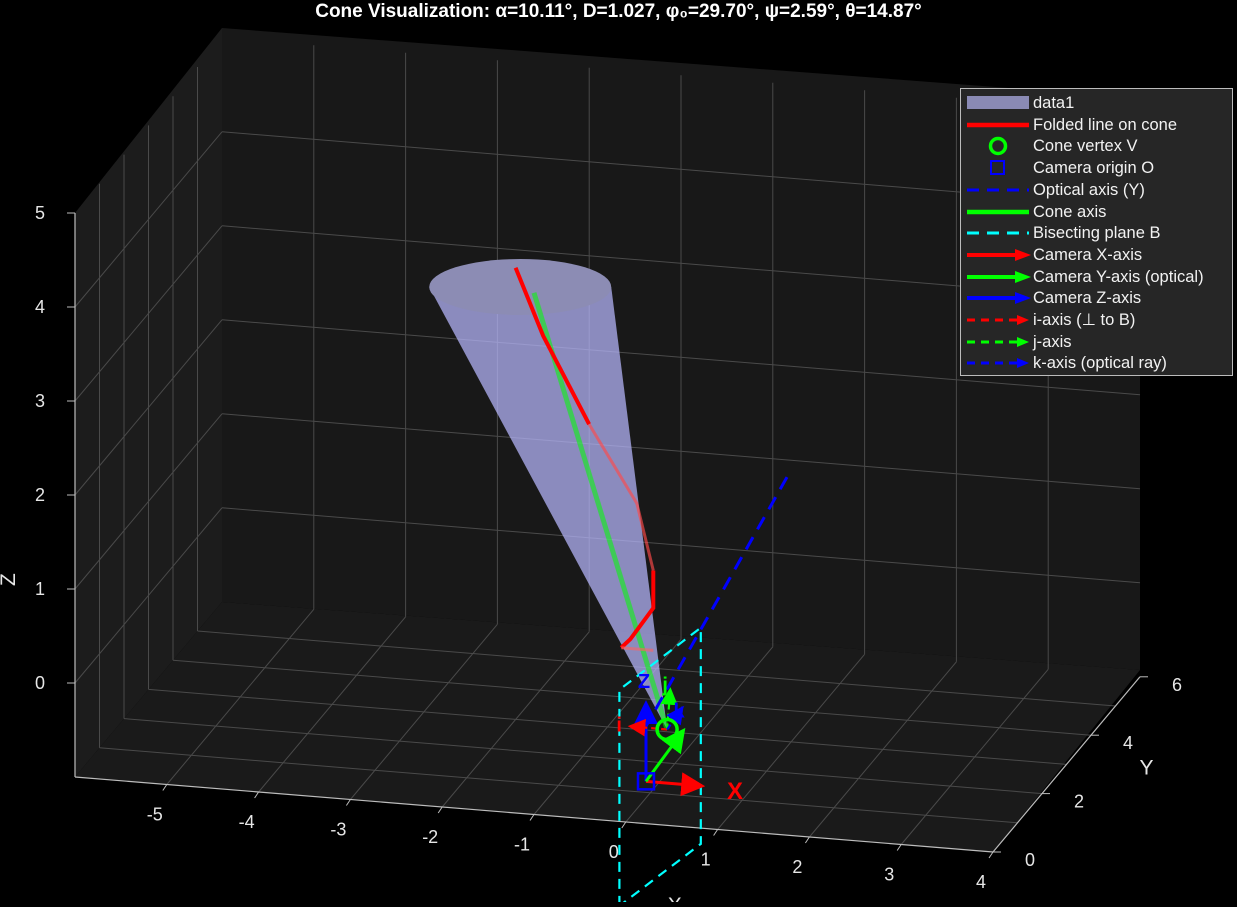  I want to click on legend-label: Camera origin O, so click(1094, 168).